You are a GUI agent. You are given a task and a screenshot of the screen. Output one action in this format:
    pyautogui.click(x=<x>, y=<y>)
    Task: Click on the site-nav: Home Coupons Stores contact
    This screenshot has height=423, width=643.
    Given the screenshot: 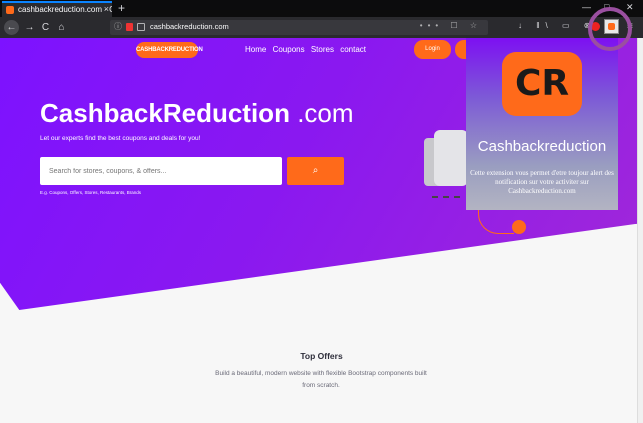 What is the action you would take?
    pyautogui.click(x=307, y=49)
    